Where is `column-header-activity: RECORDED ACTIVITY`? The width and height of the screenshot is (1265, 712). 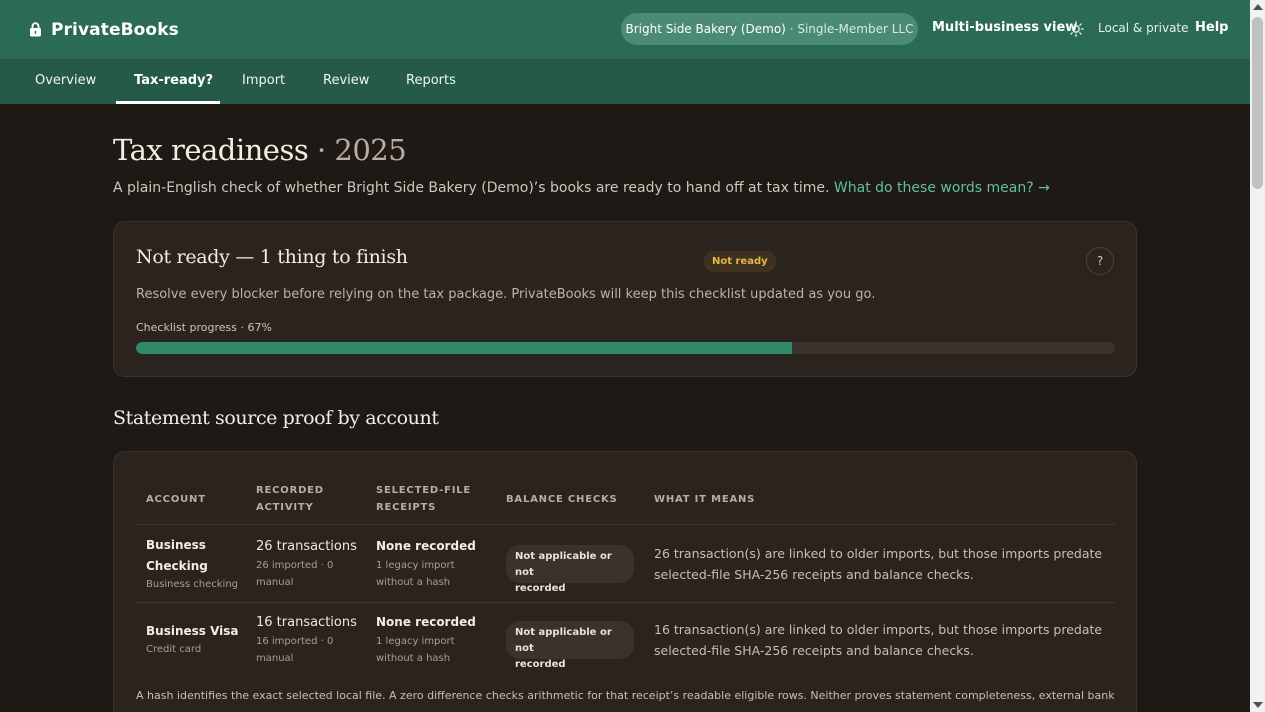 column-header-activity: RECORDED ACTIVITY is located at coordinates (290, 499).